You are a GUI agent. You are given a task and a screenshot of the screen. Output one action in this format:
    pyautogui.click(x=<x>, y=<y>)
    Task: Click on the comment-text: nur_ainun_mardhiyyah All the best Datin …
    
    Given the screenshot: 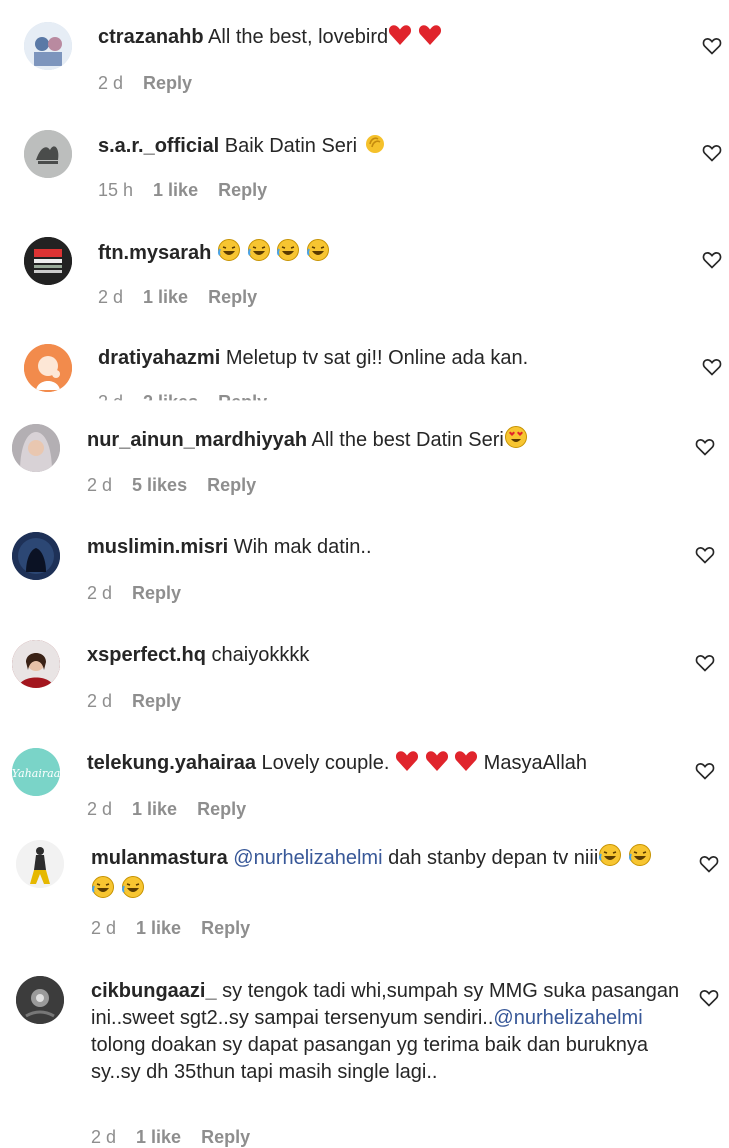 What is the action you would take?
    pyautogui.click(x=307, y=441)
    